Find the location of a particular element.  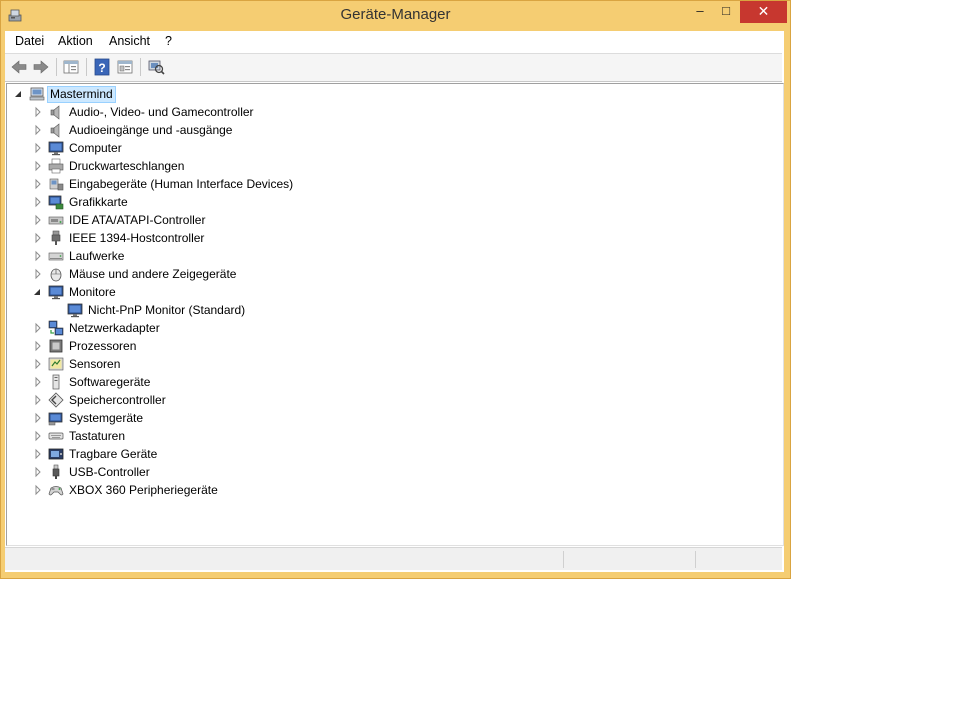

tree-category: Computer is located at coordinates (387, 148).